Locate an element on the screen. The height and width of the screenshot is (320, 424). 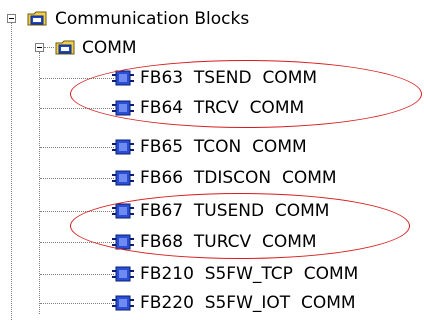
block-item-fb66: FB66 TDISCON COMM is located at coordinates (238, 178).